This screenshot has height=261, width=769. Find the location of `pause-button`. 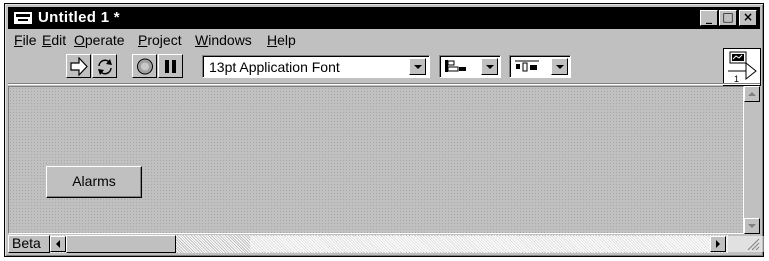

pause-button is located at coordinates (170, 66).